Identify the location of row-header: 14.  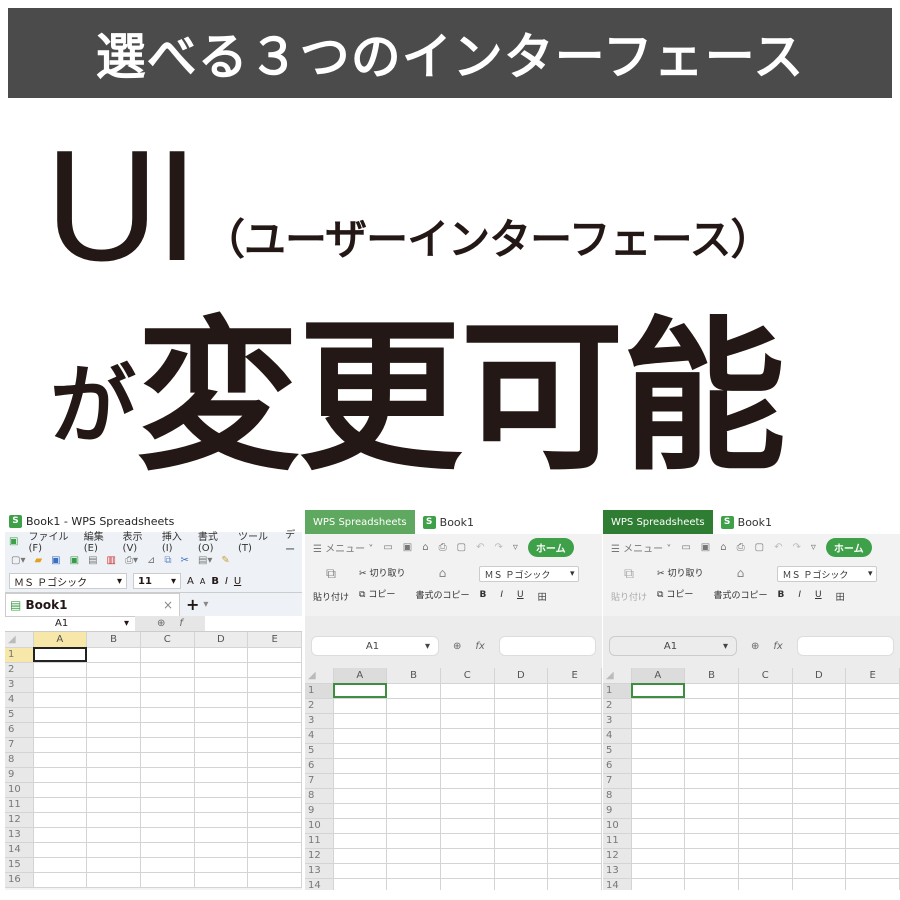
(319, 884).